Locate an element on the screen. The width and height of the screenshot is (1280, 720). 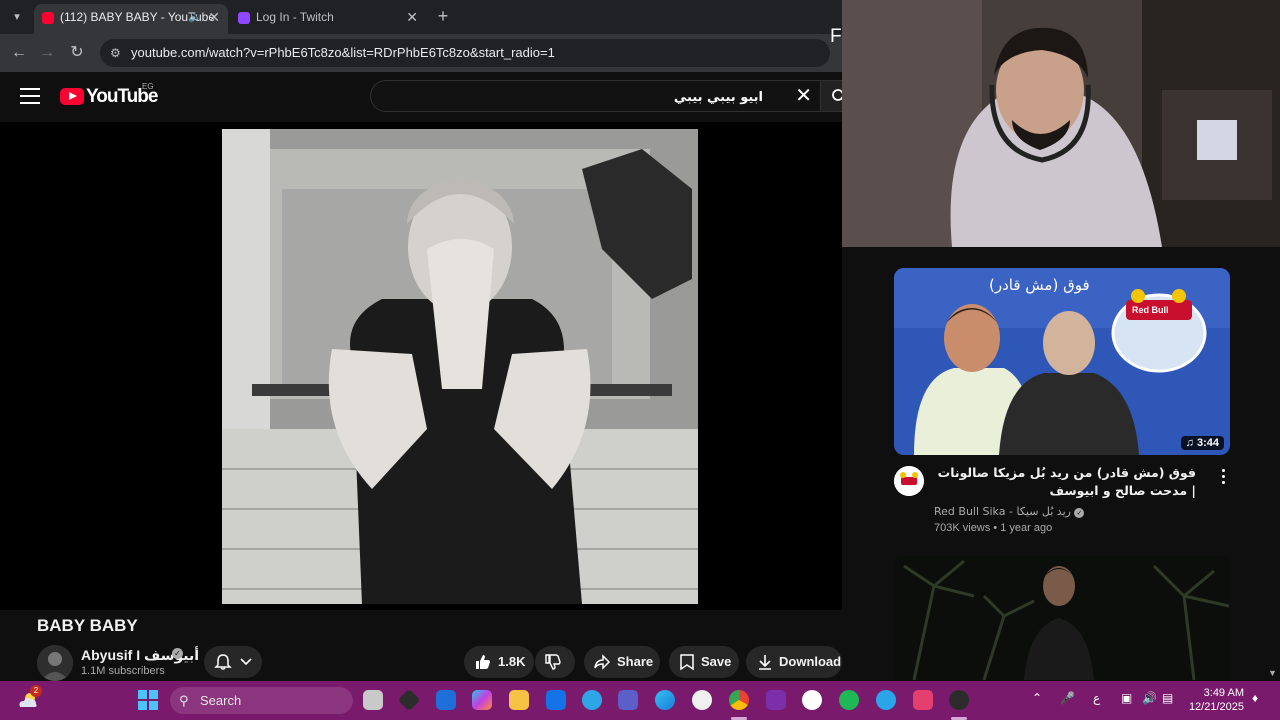
taskbar-clock-date: 12/21/2025 is located at coordinates (1215, 707).